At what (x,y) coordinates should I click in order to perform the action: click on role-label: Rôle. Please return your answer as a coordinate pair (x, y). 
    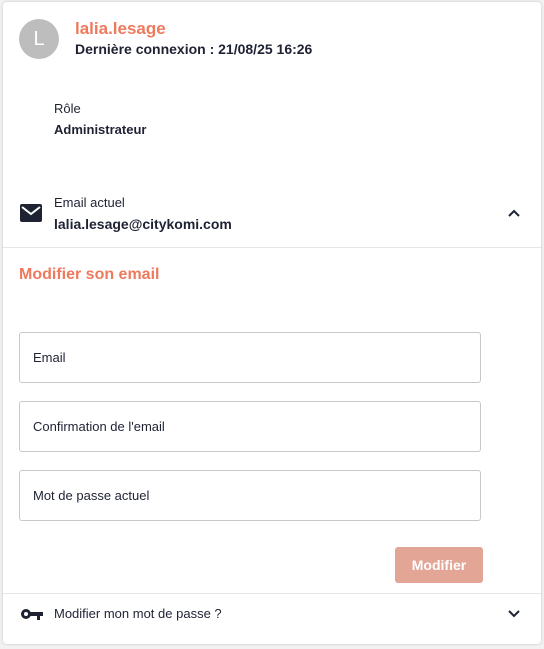
    Looking at the image, I should click on (67, 108).